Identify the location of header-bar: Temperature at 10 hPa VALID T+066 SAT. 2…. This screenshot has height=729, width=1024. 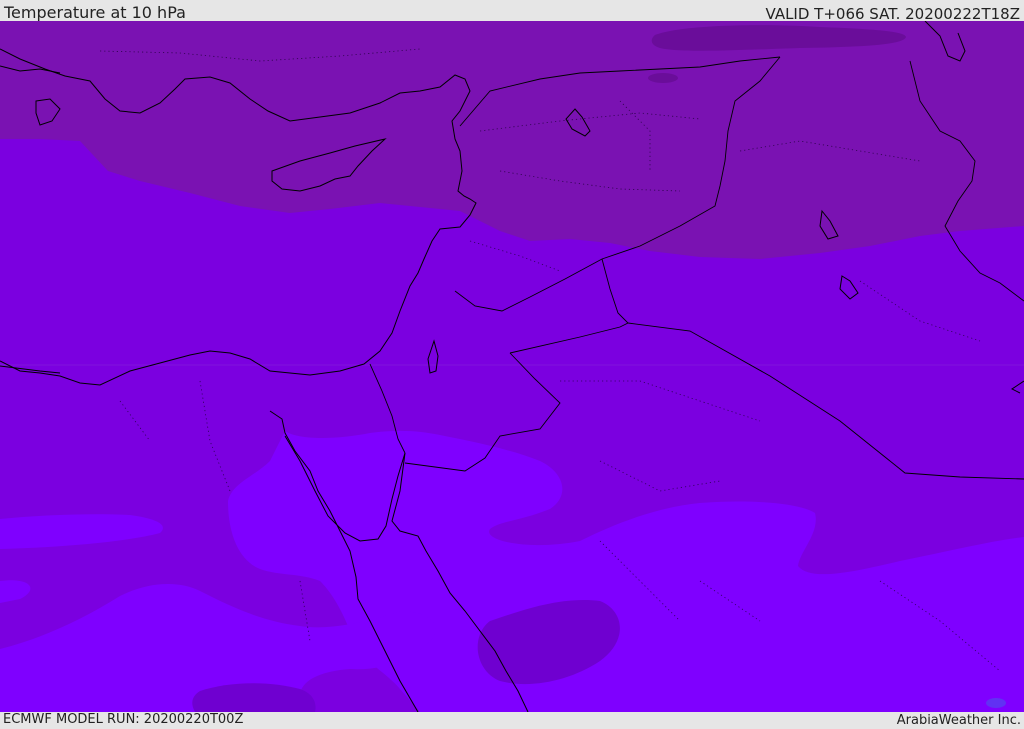
(512, 11).